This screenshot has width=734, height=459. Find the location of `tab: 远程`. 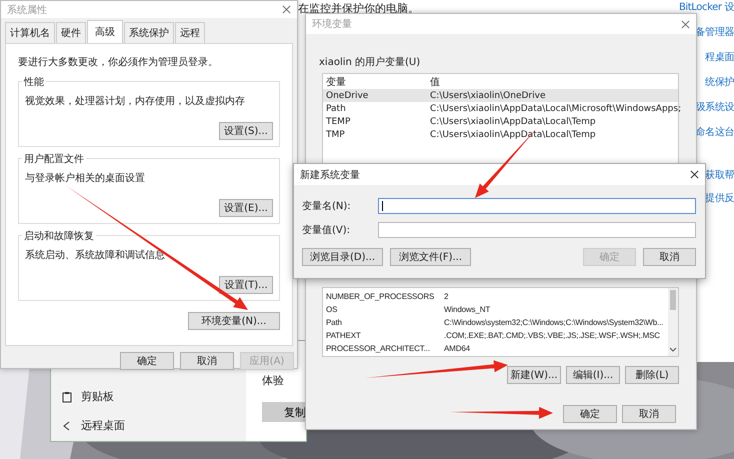

tab: 远程 is located at coordinates (190, 32).